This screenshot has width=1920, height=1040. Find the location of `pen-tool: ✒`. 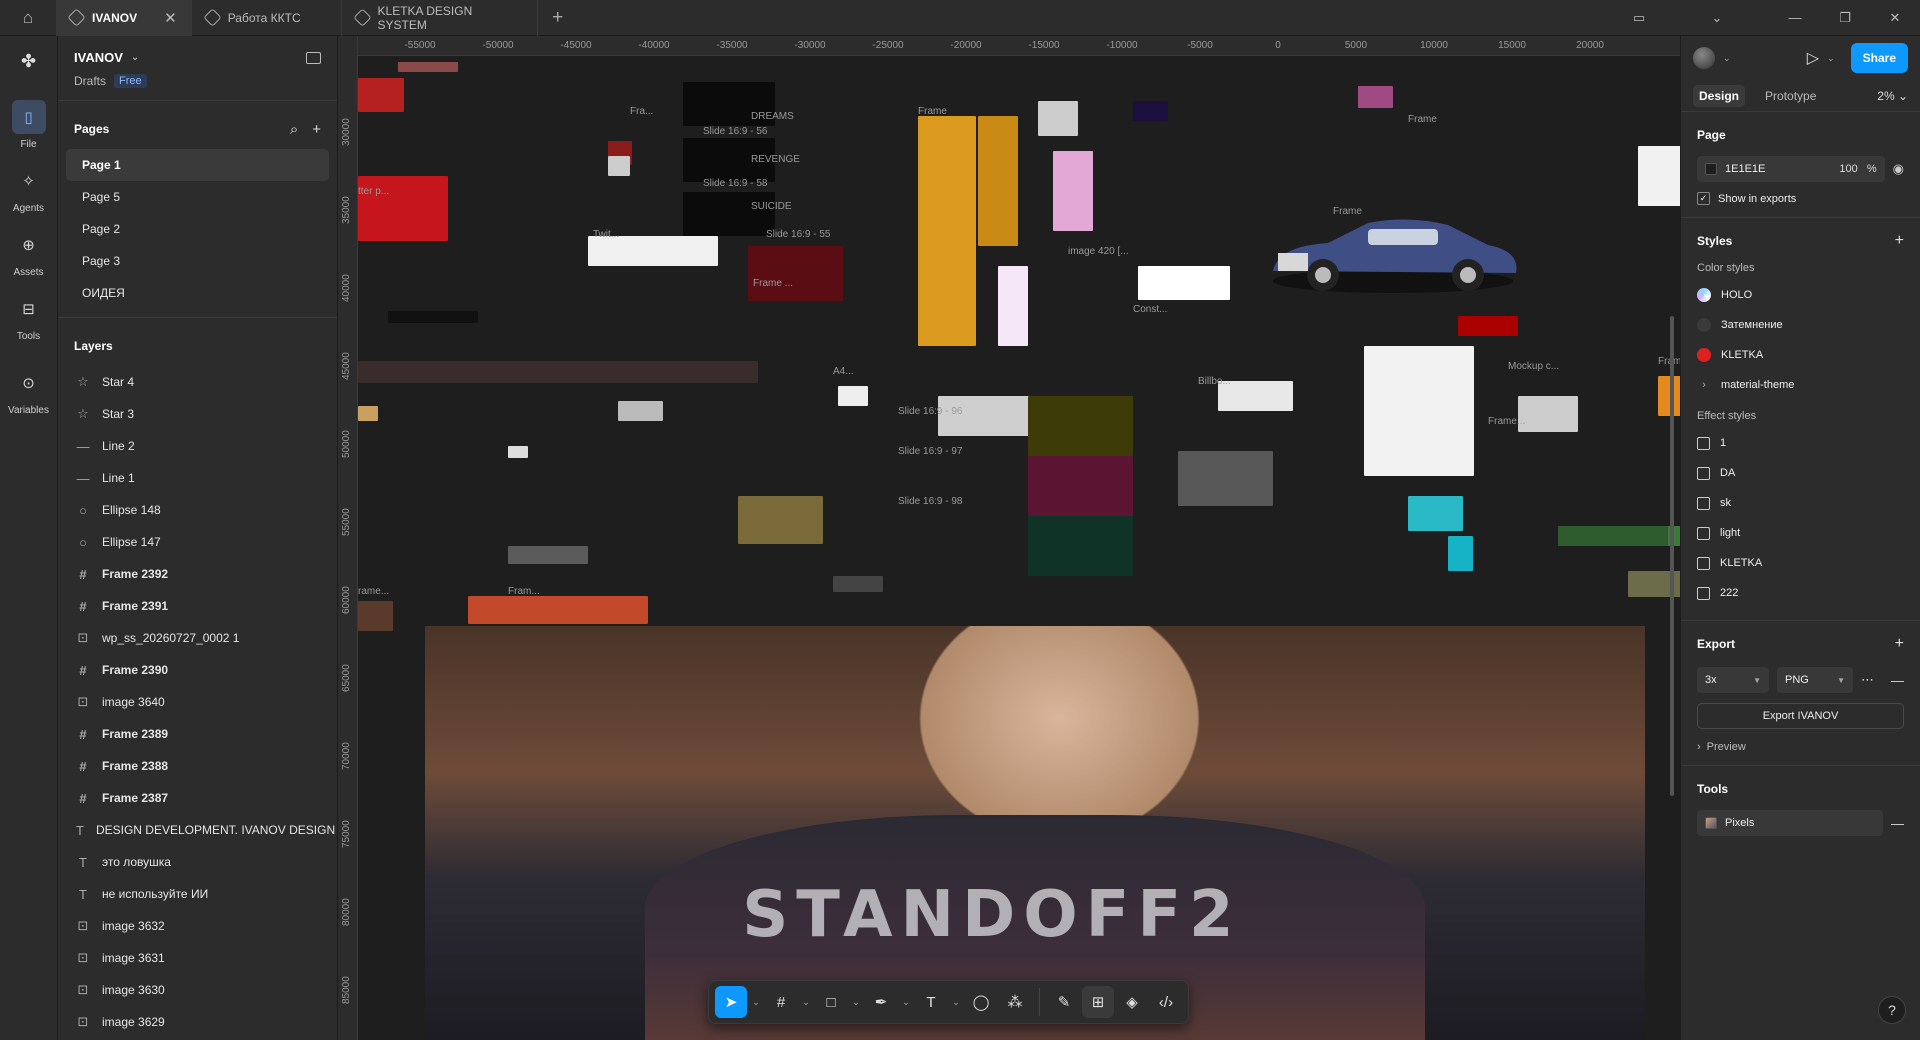

pen-tool: ✒ is located at coordinates (881, 1002).